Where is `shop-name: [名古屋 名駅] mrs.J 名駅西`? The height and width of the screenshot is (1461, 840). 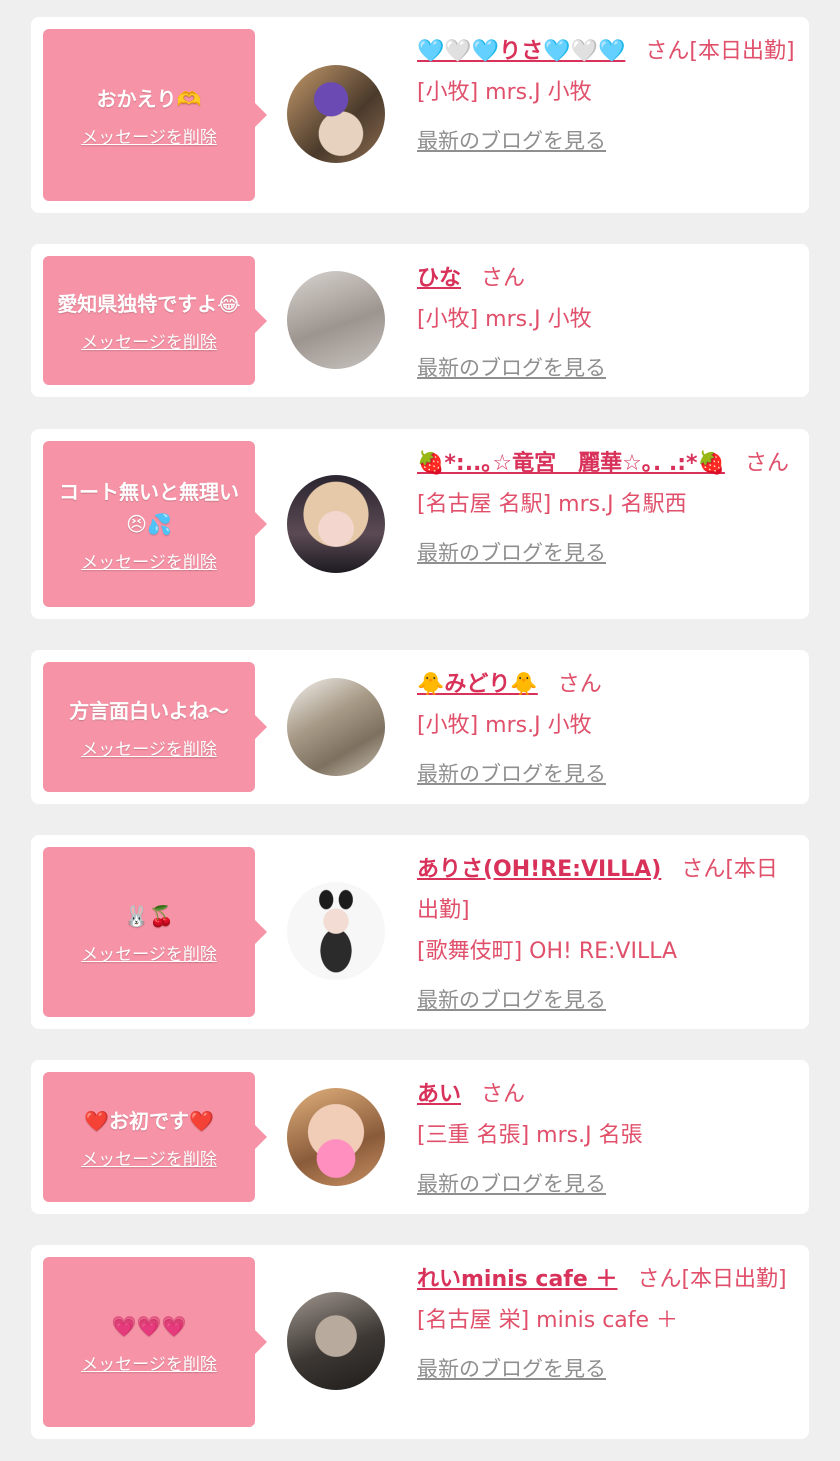 shop-name: [名古屋 名駅] mrs.J 名駅西 is located at coordinates (552, 504).